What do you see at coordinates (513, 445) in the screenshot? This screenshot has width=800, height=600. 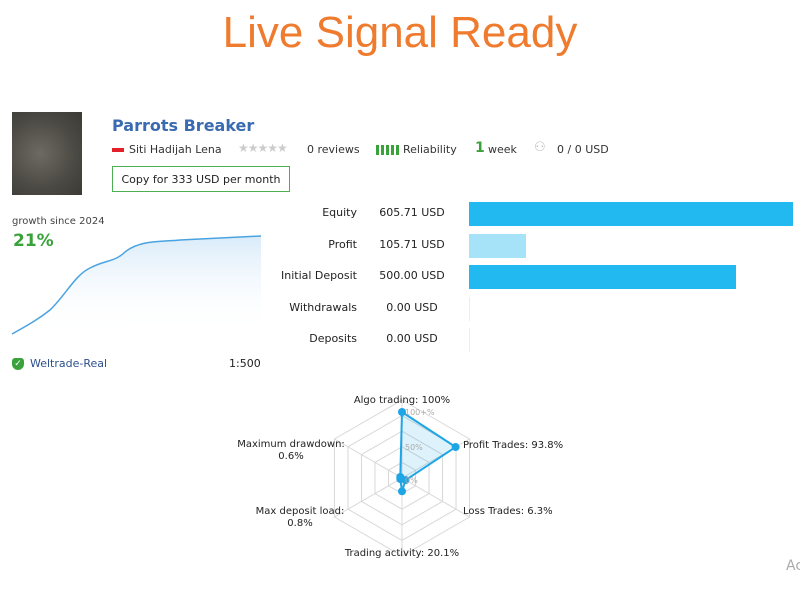 I see `radar-axis-label: Profit Trades: 93.8%` at bounding box center [513, 445].